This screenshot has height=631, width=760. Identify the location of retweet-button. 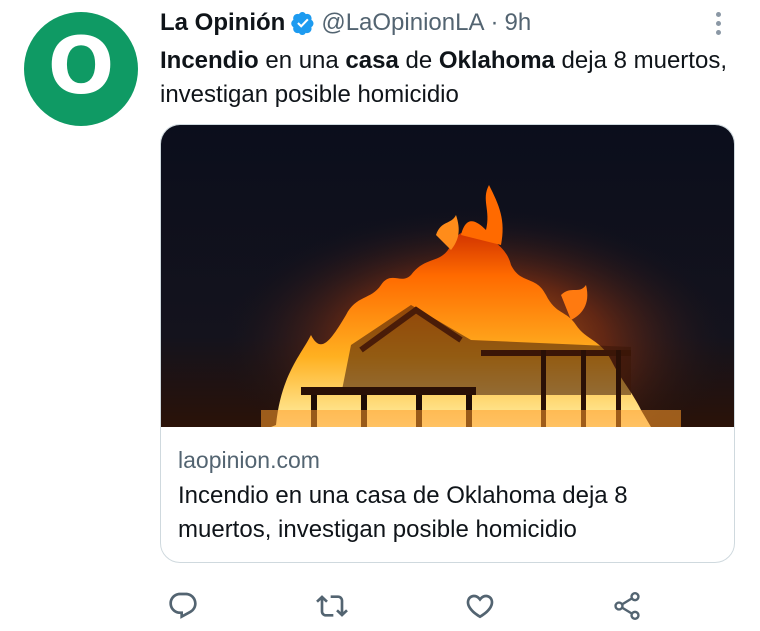
(332, 606).